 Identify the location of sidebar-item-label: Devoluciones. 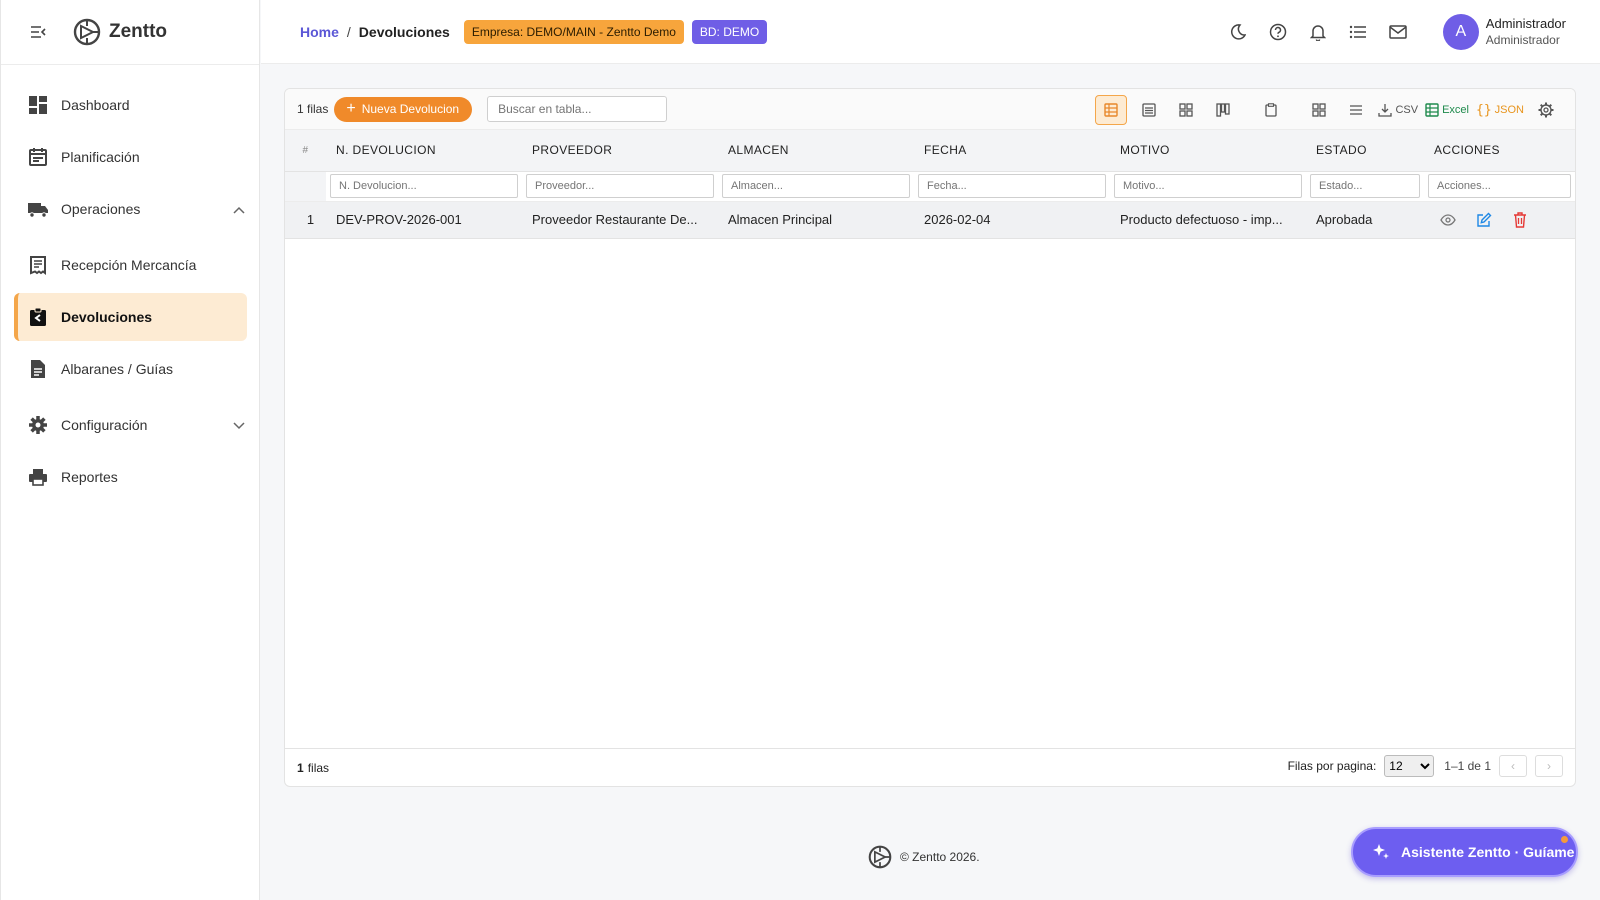
(107, 317).